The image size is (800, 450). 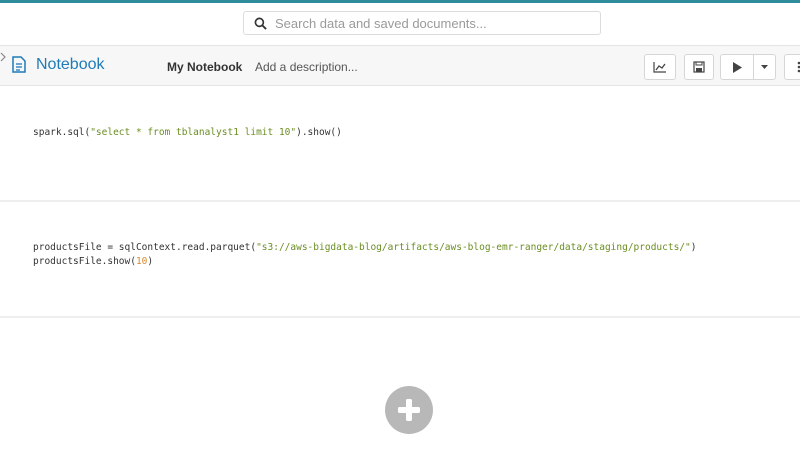 I want to click on save-button, so click(x=699, y=67).